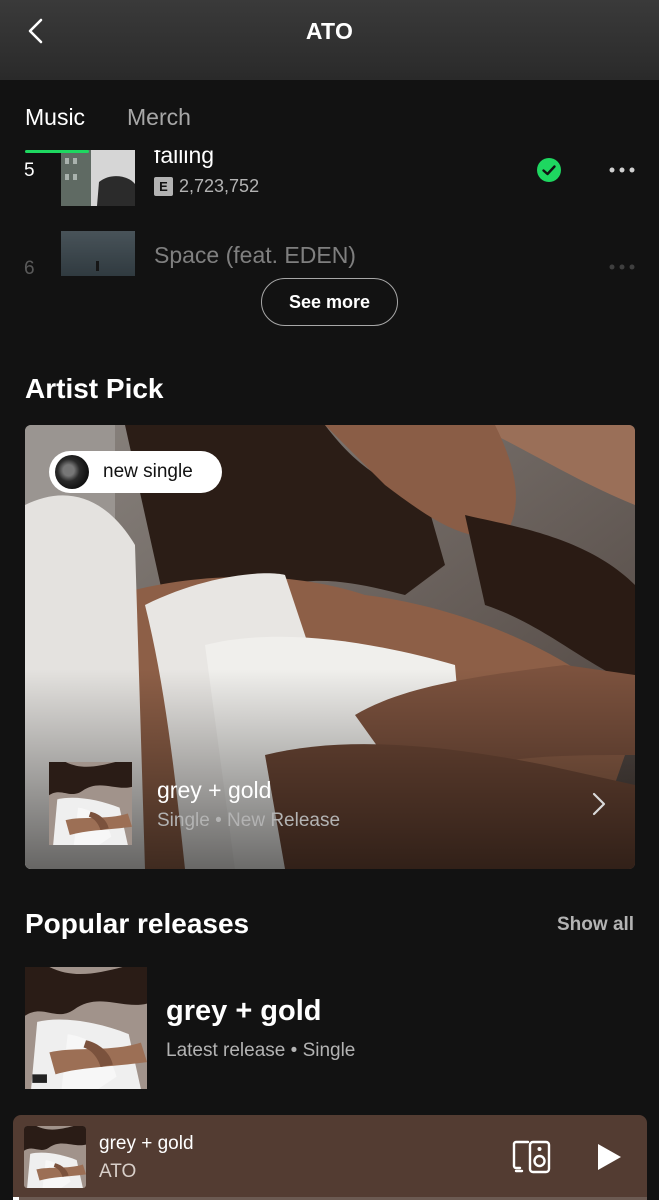  I want to click on track-row: 6 Space (feat. EDEN), so click(329, 251).